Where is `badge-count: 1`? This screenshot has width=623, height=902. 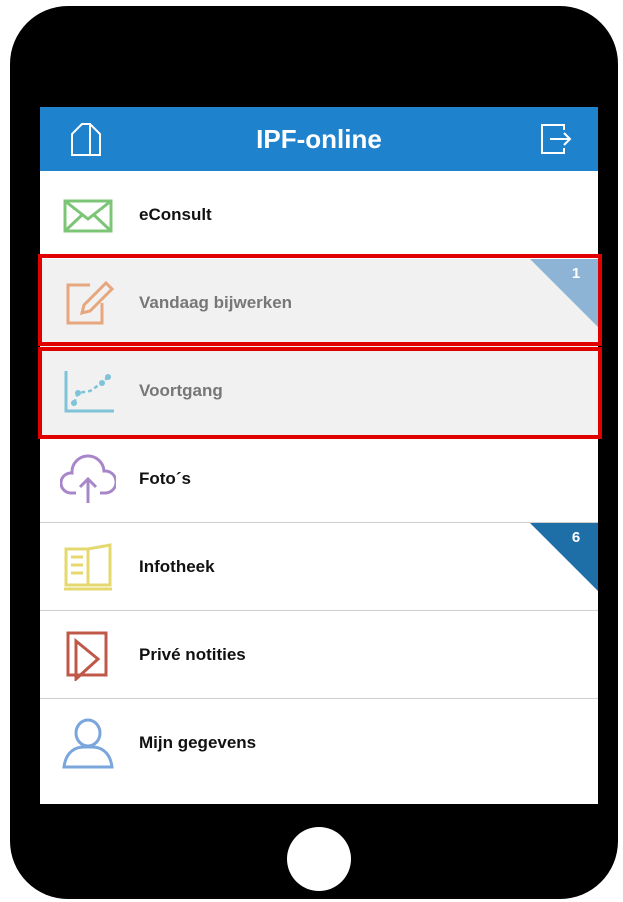 badge-count: 1 is located at coordinates (576, 273).